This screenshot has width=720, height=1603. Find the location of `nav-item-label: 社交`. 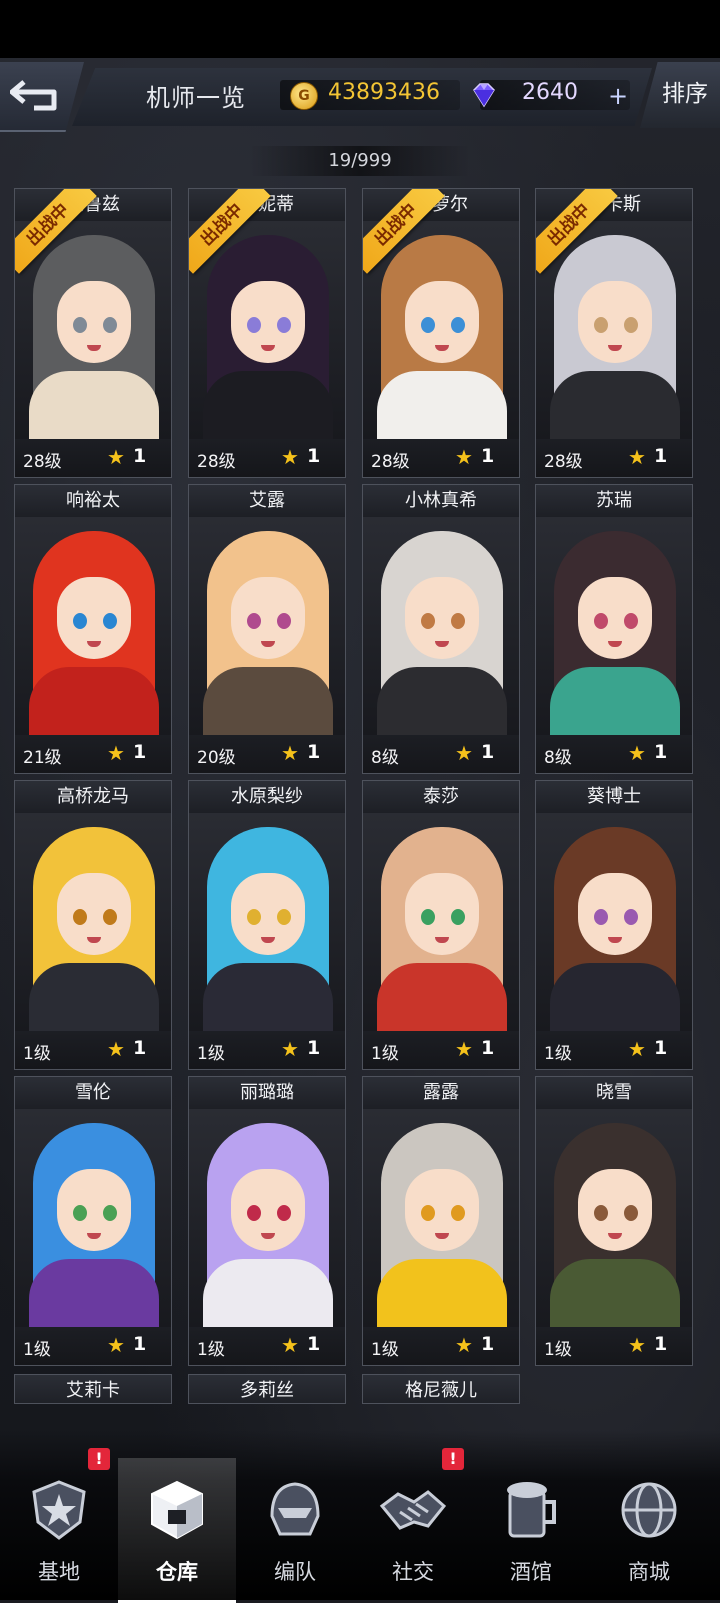

nav-item-label: 社交 is located at coordinates (413, 1572).